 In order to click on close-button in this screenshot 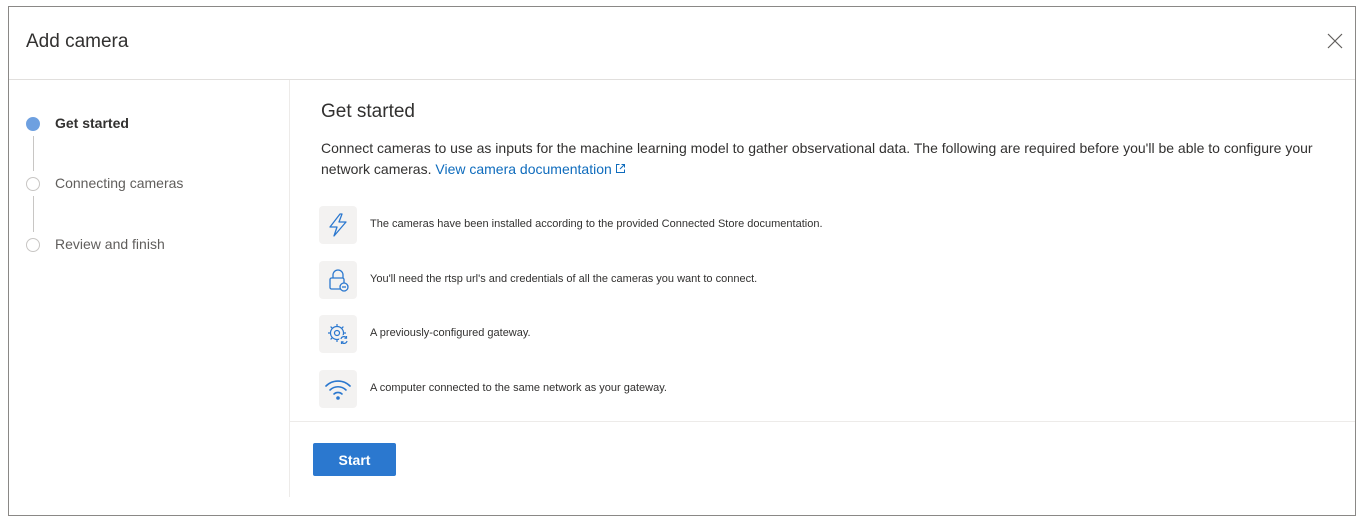, I will do `click(1335, 41)`.